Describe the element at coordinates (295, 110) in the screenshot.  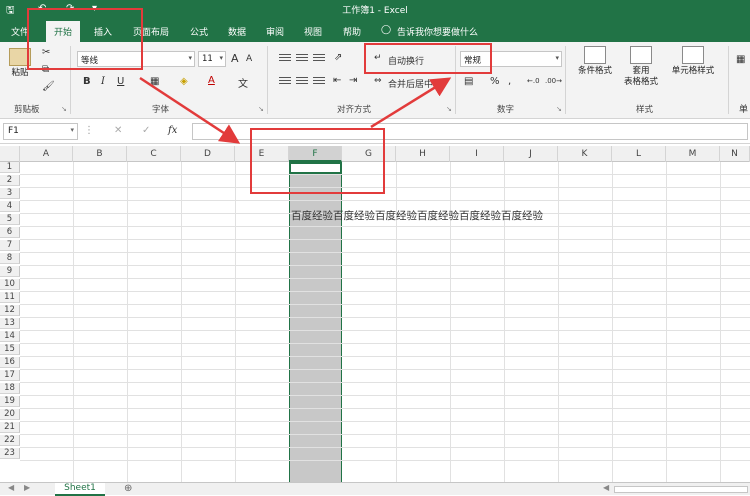
I see `annotation-arrows` at that location.